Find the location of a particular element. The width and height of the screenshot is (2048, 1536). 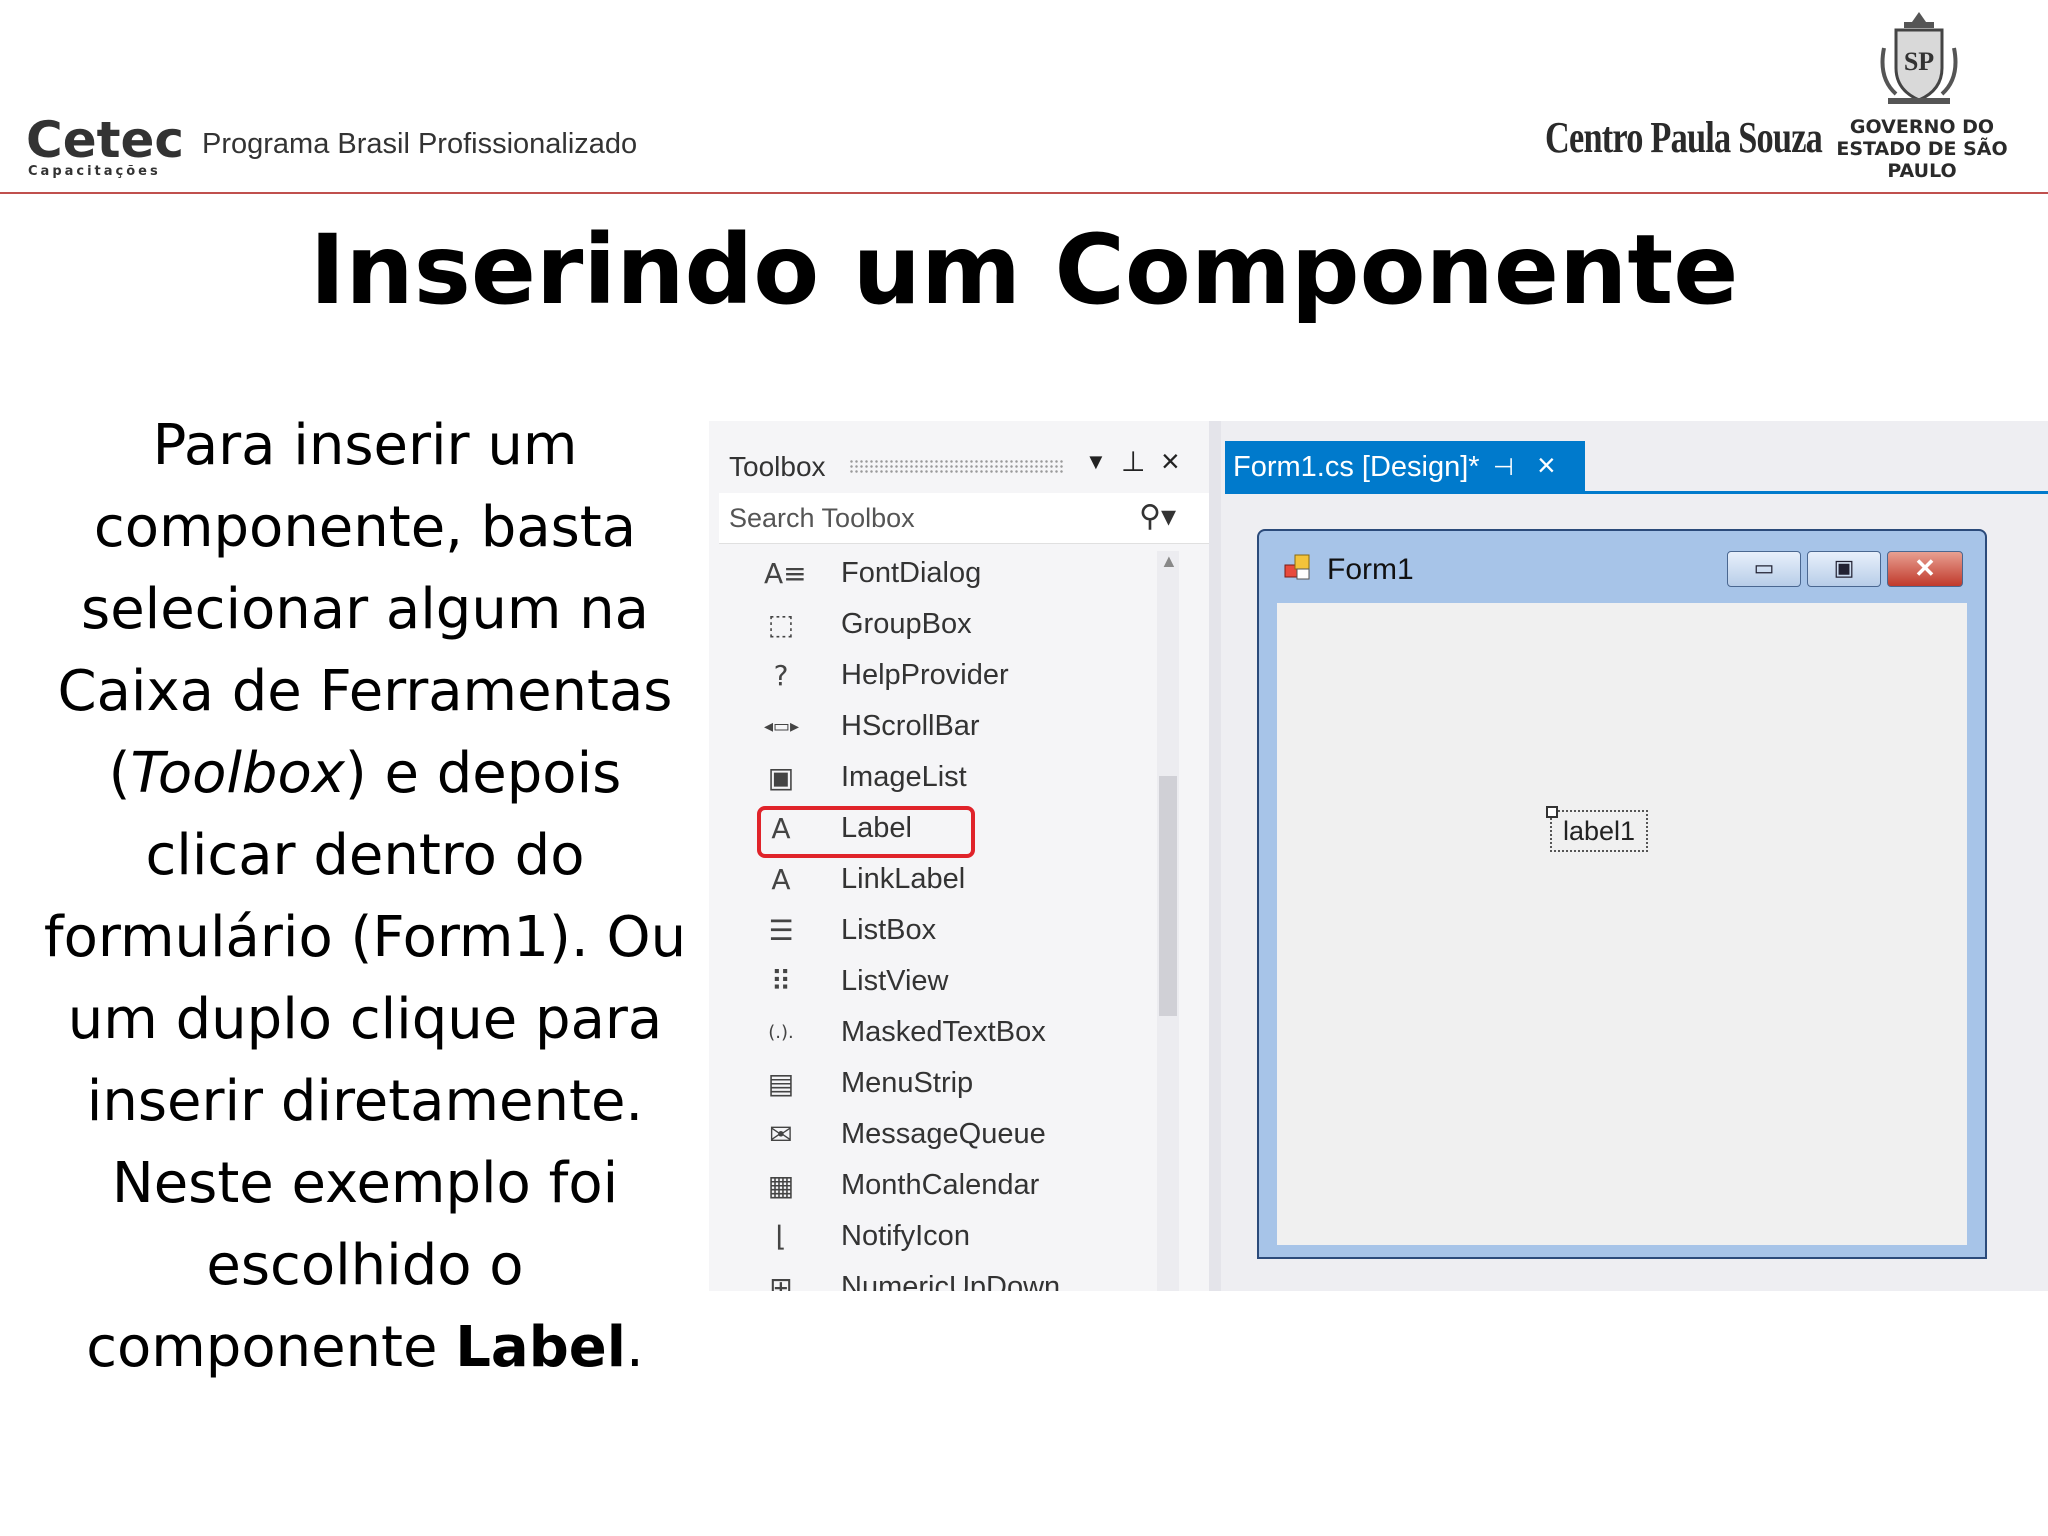

help-provider-icon: ? is located at coordinates (781, 675).